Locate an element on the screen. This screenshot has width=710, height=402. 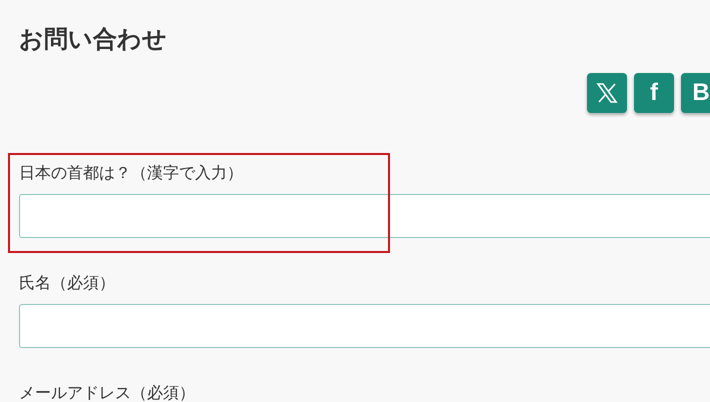
x-share-button is located at coordinates (607, 93).